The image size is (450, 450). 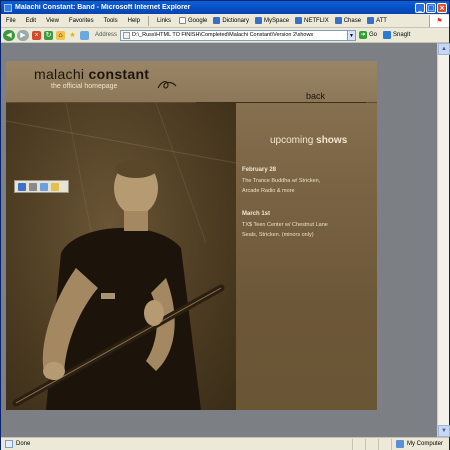 What do you see at coordinates (55, 186) in the screenshot?
I see `my-pictures-icon` at bounding box center [55, 186].